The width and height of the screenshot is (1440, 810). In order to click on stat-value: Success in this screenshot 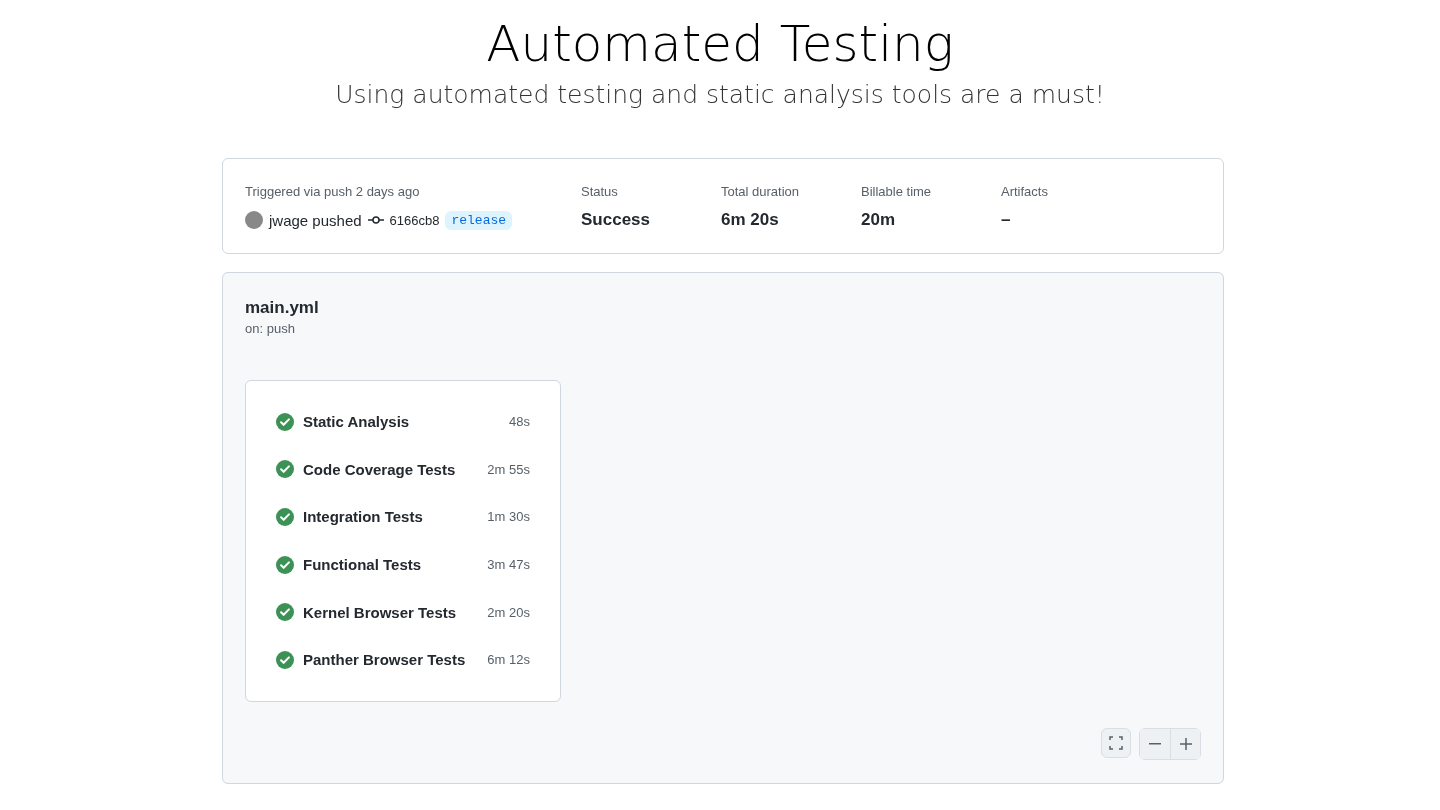, I will do `click(616, 220)`.